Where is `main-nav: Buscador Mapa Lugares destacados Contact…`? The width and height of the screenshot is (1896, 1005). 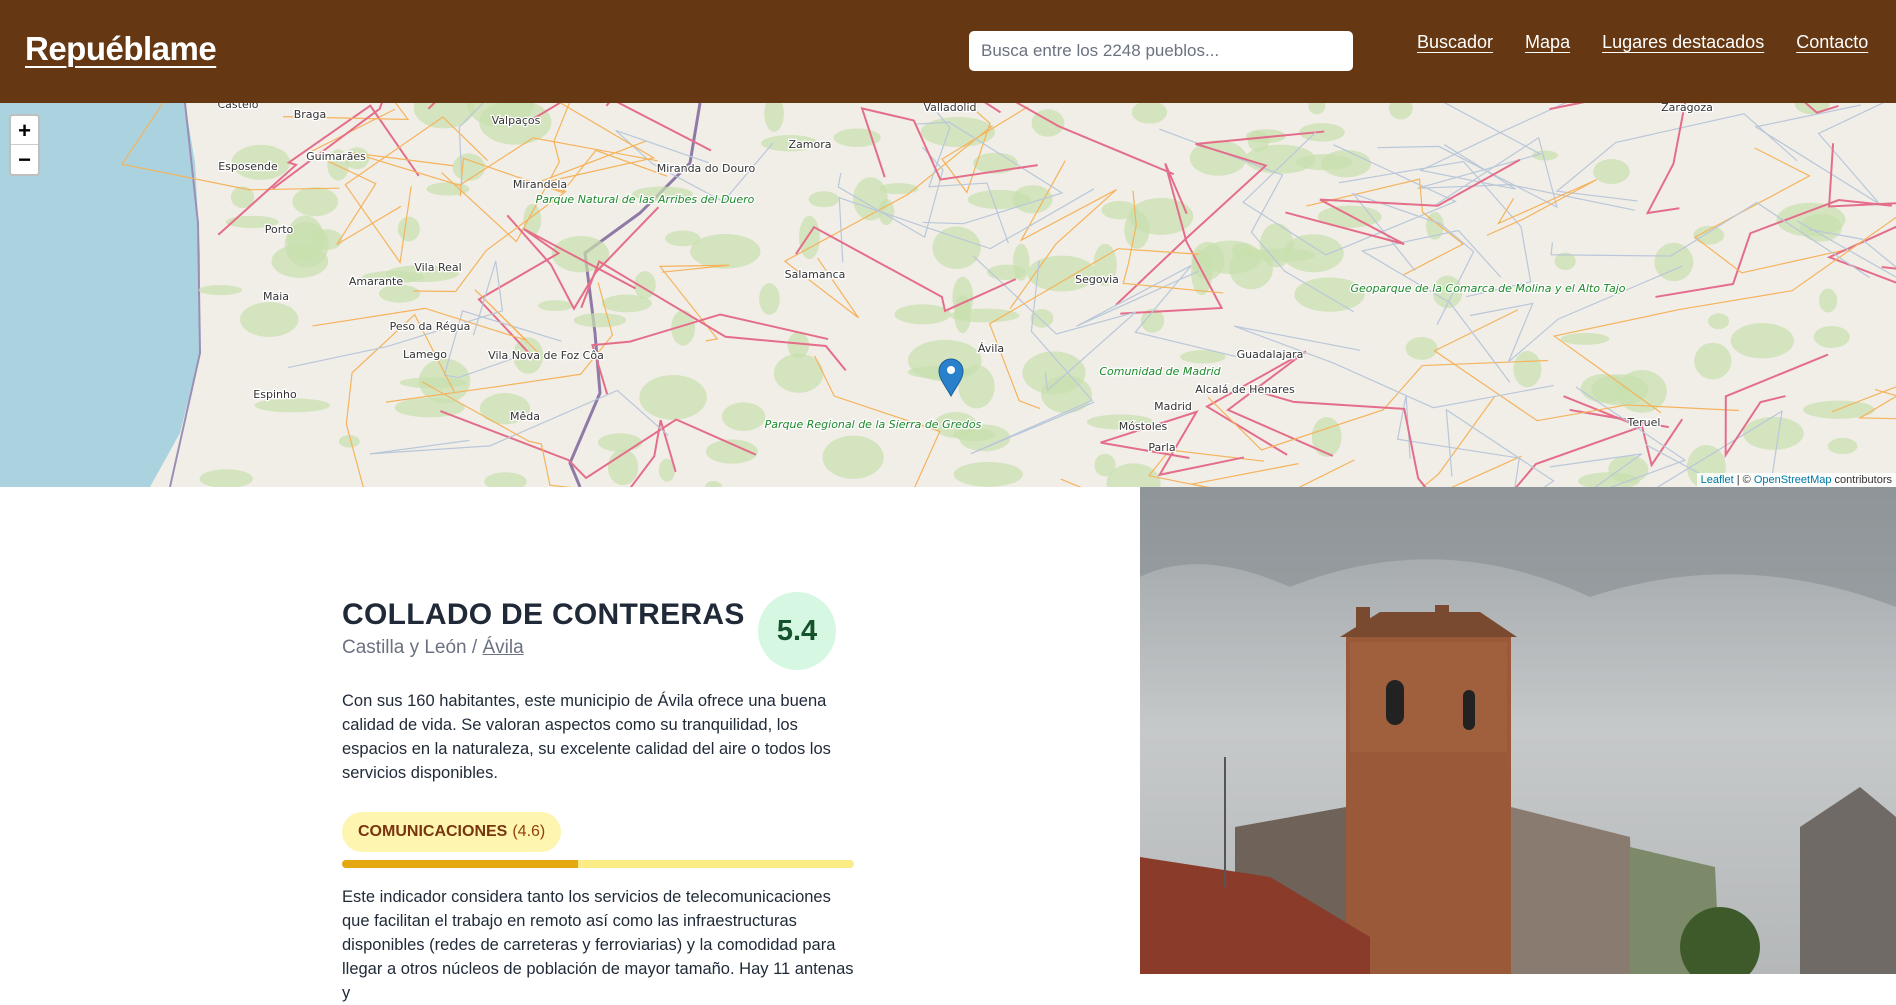
main-nav: Buscador Mapa Lugares destacados Contact… is located at coordinates (1642, 42).